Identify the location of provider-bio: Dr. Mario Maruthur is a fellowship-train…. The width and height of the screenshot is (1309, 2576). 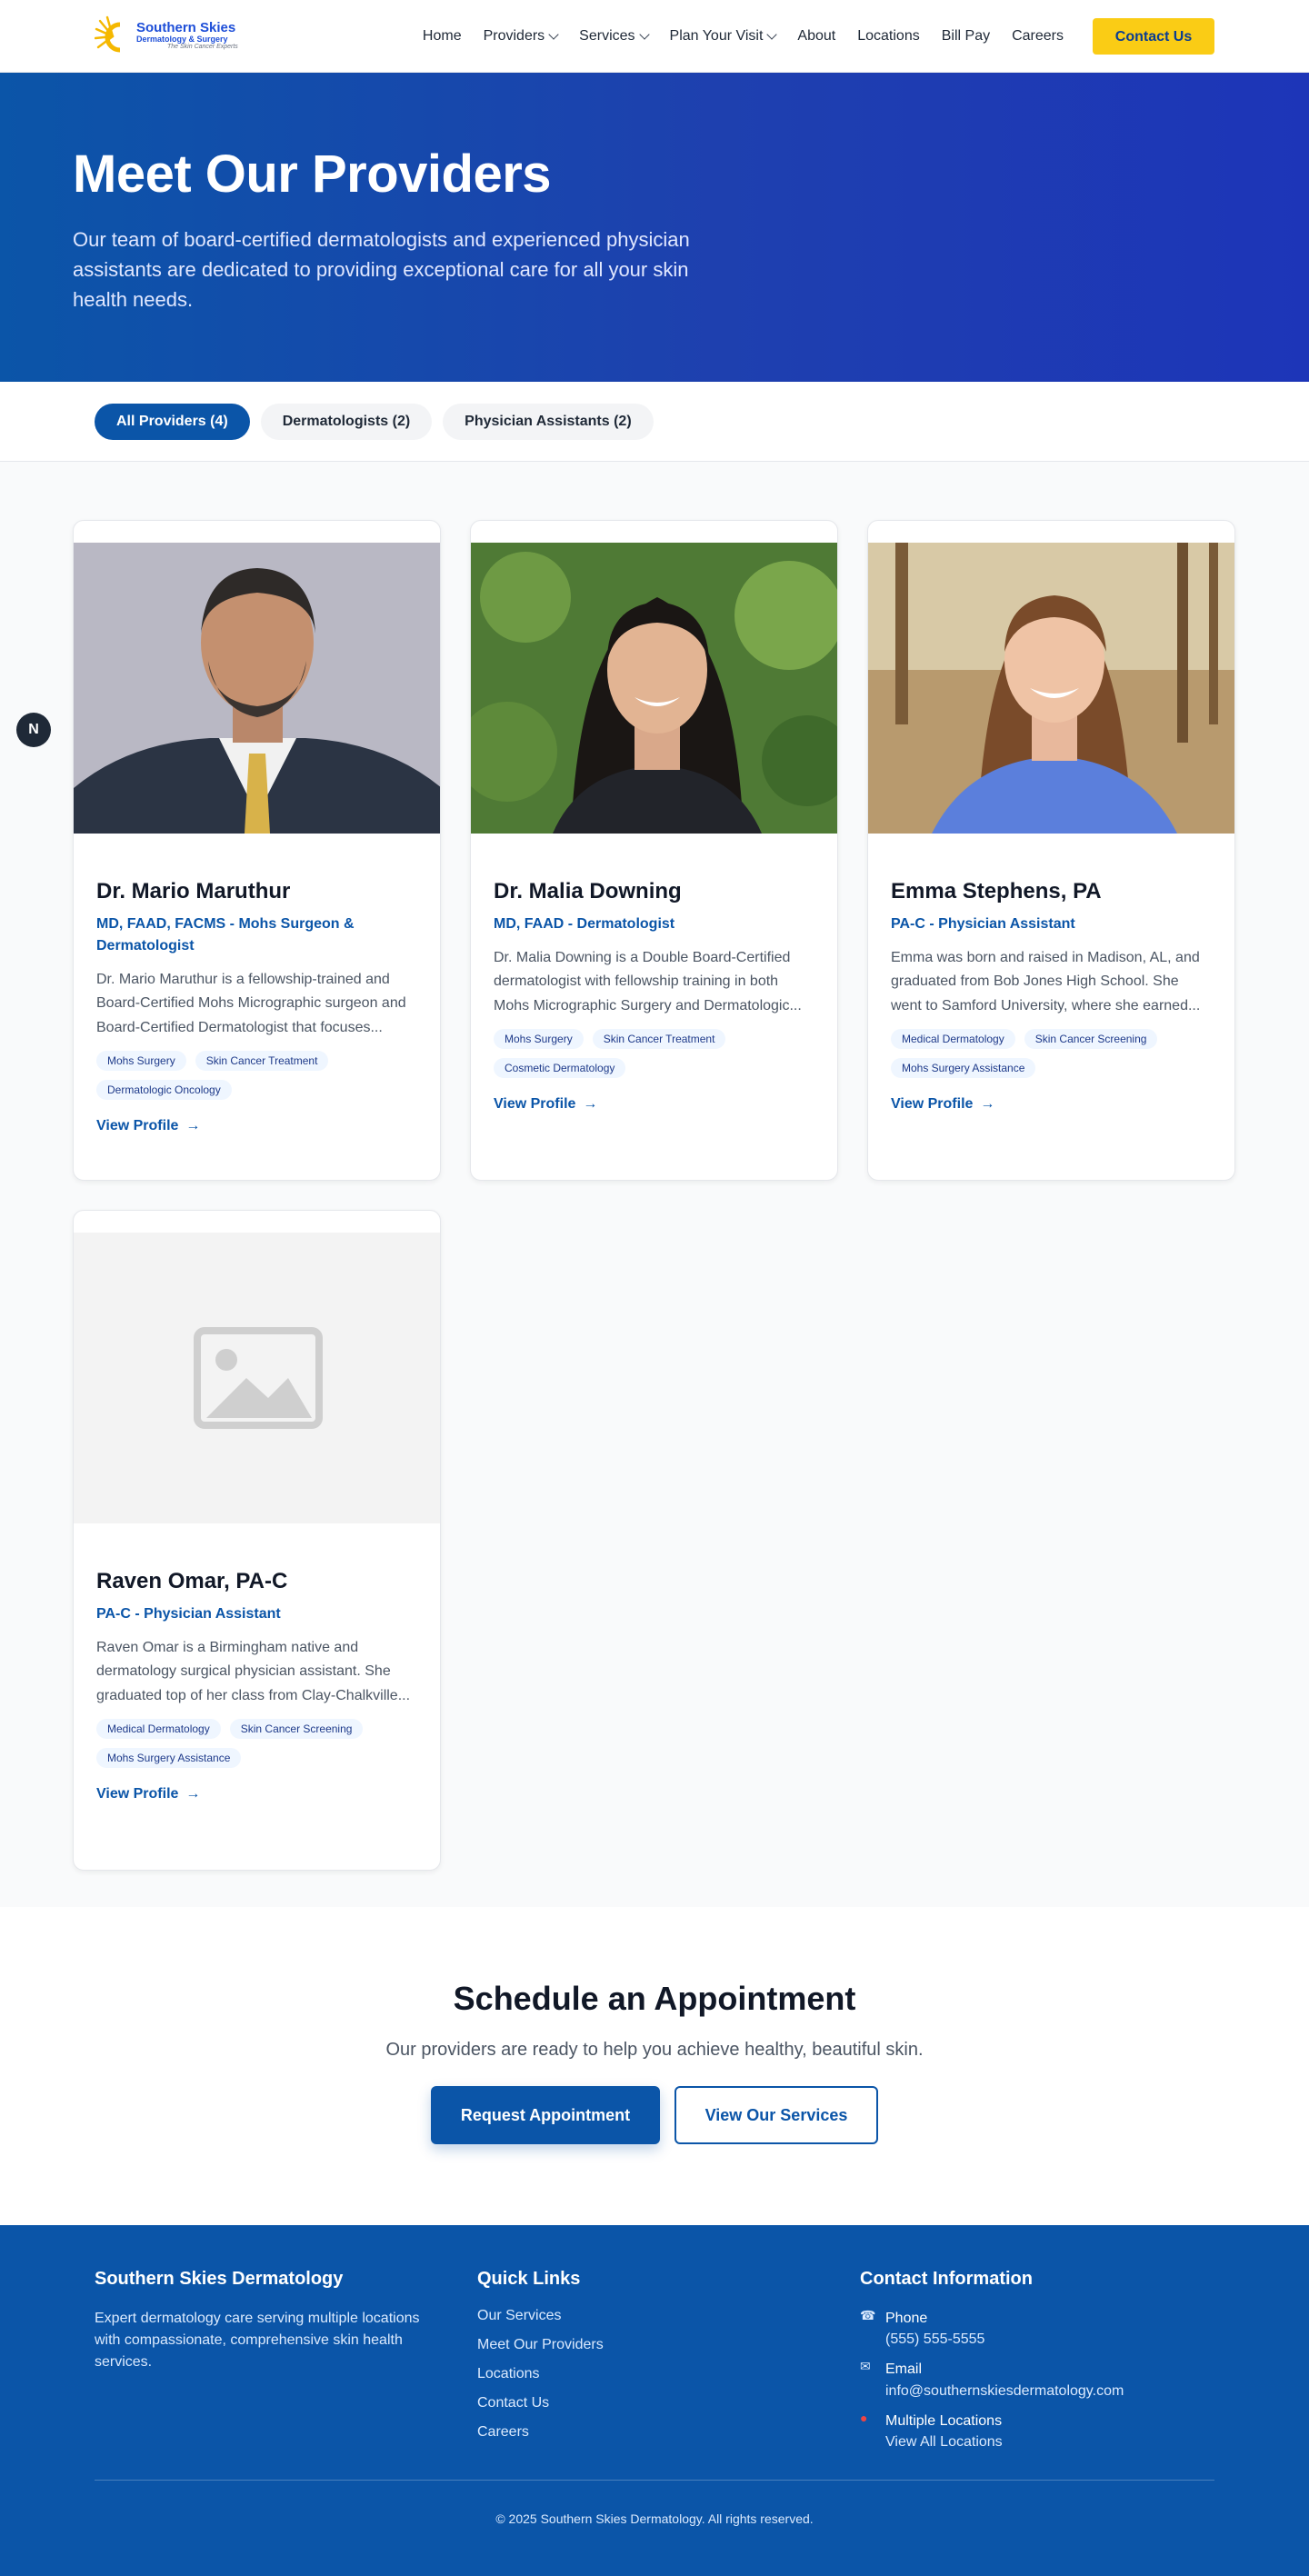
(251, 1004).